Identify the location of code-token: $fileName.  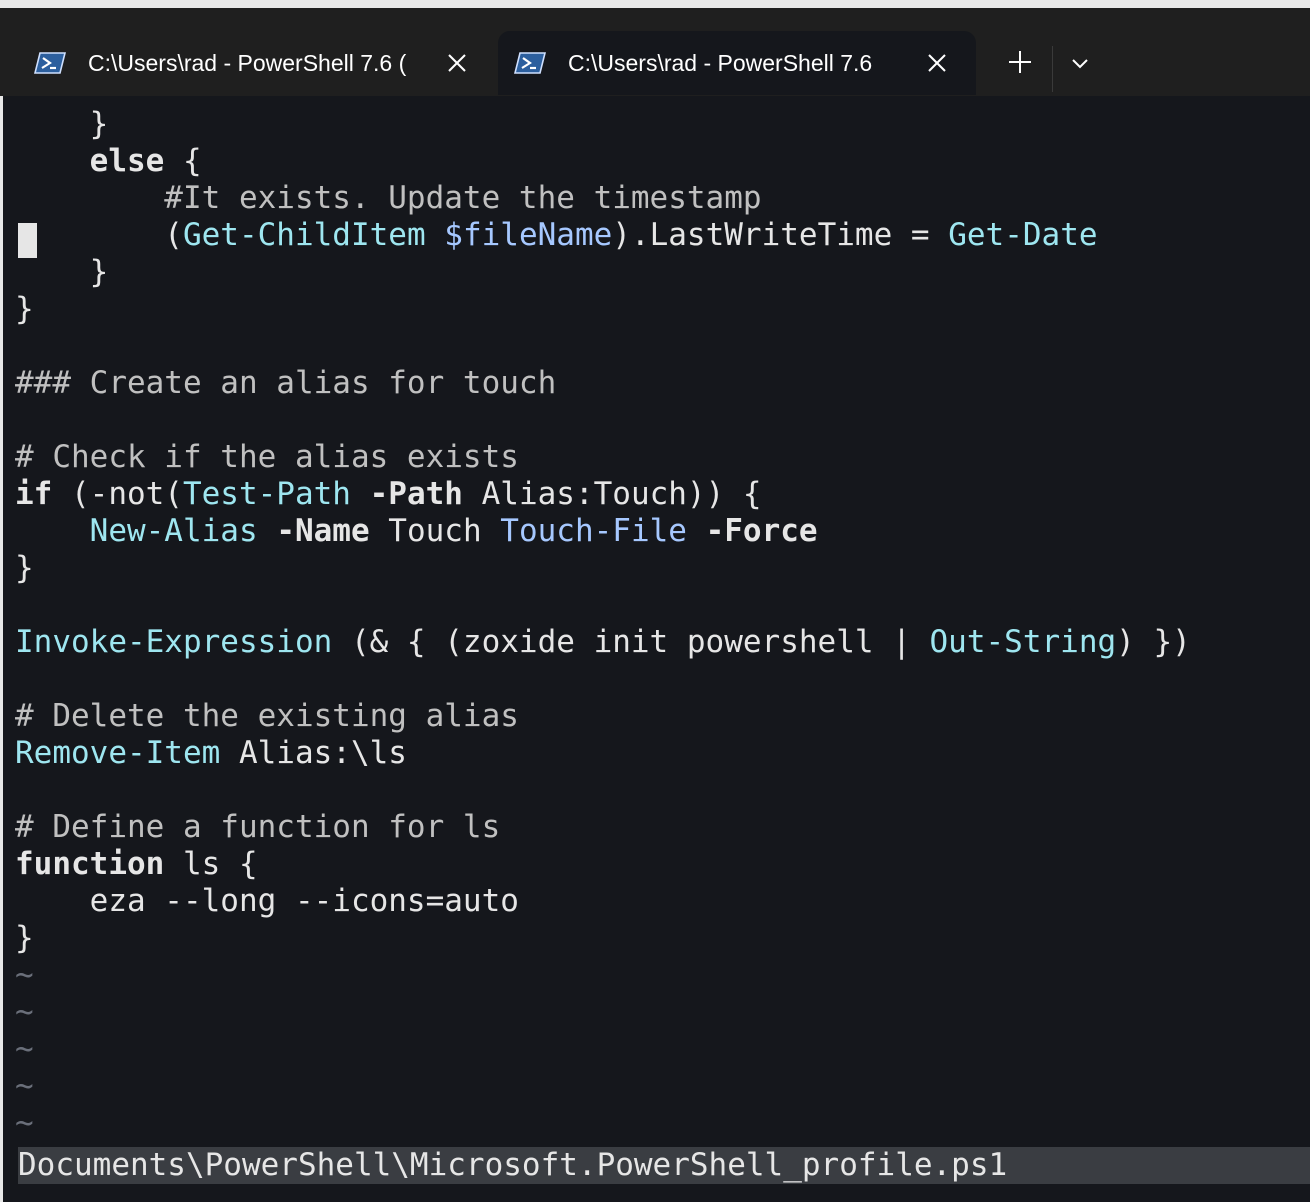
(528, 235).